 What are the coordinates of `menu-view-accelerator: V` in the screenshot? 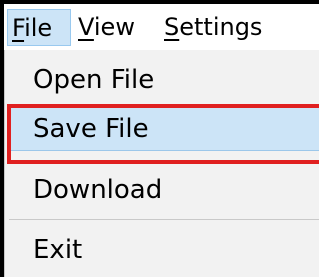 It's located at (86, 27).